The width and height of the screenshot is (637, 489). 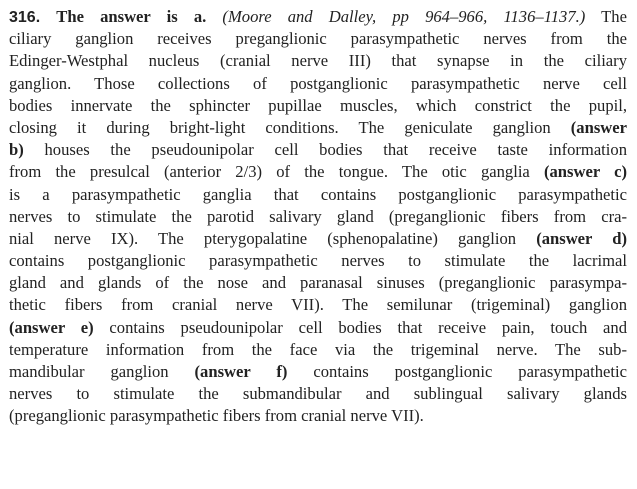 What do you see at coordinates (25, 17) in the screenshot?
I see `question-number: 316.` at bounding box center [25, 17].